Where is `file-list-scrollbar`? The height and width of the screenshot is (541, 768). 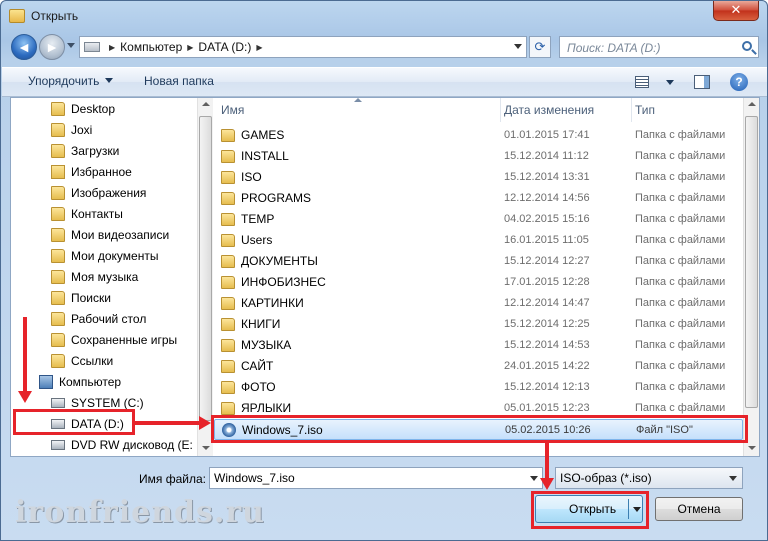
file-list-scrollbar is located at coordinates (751, 277).